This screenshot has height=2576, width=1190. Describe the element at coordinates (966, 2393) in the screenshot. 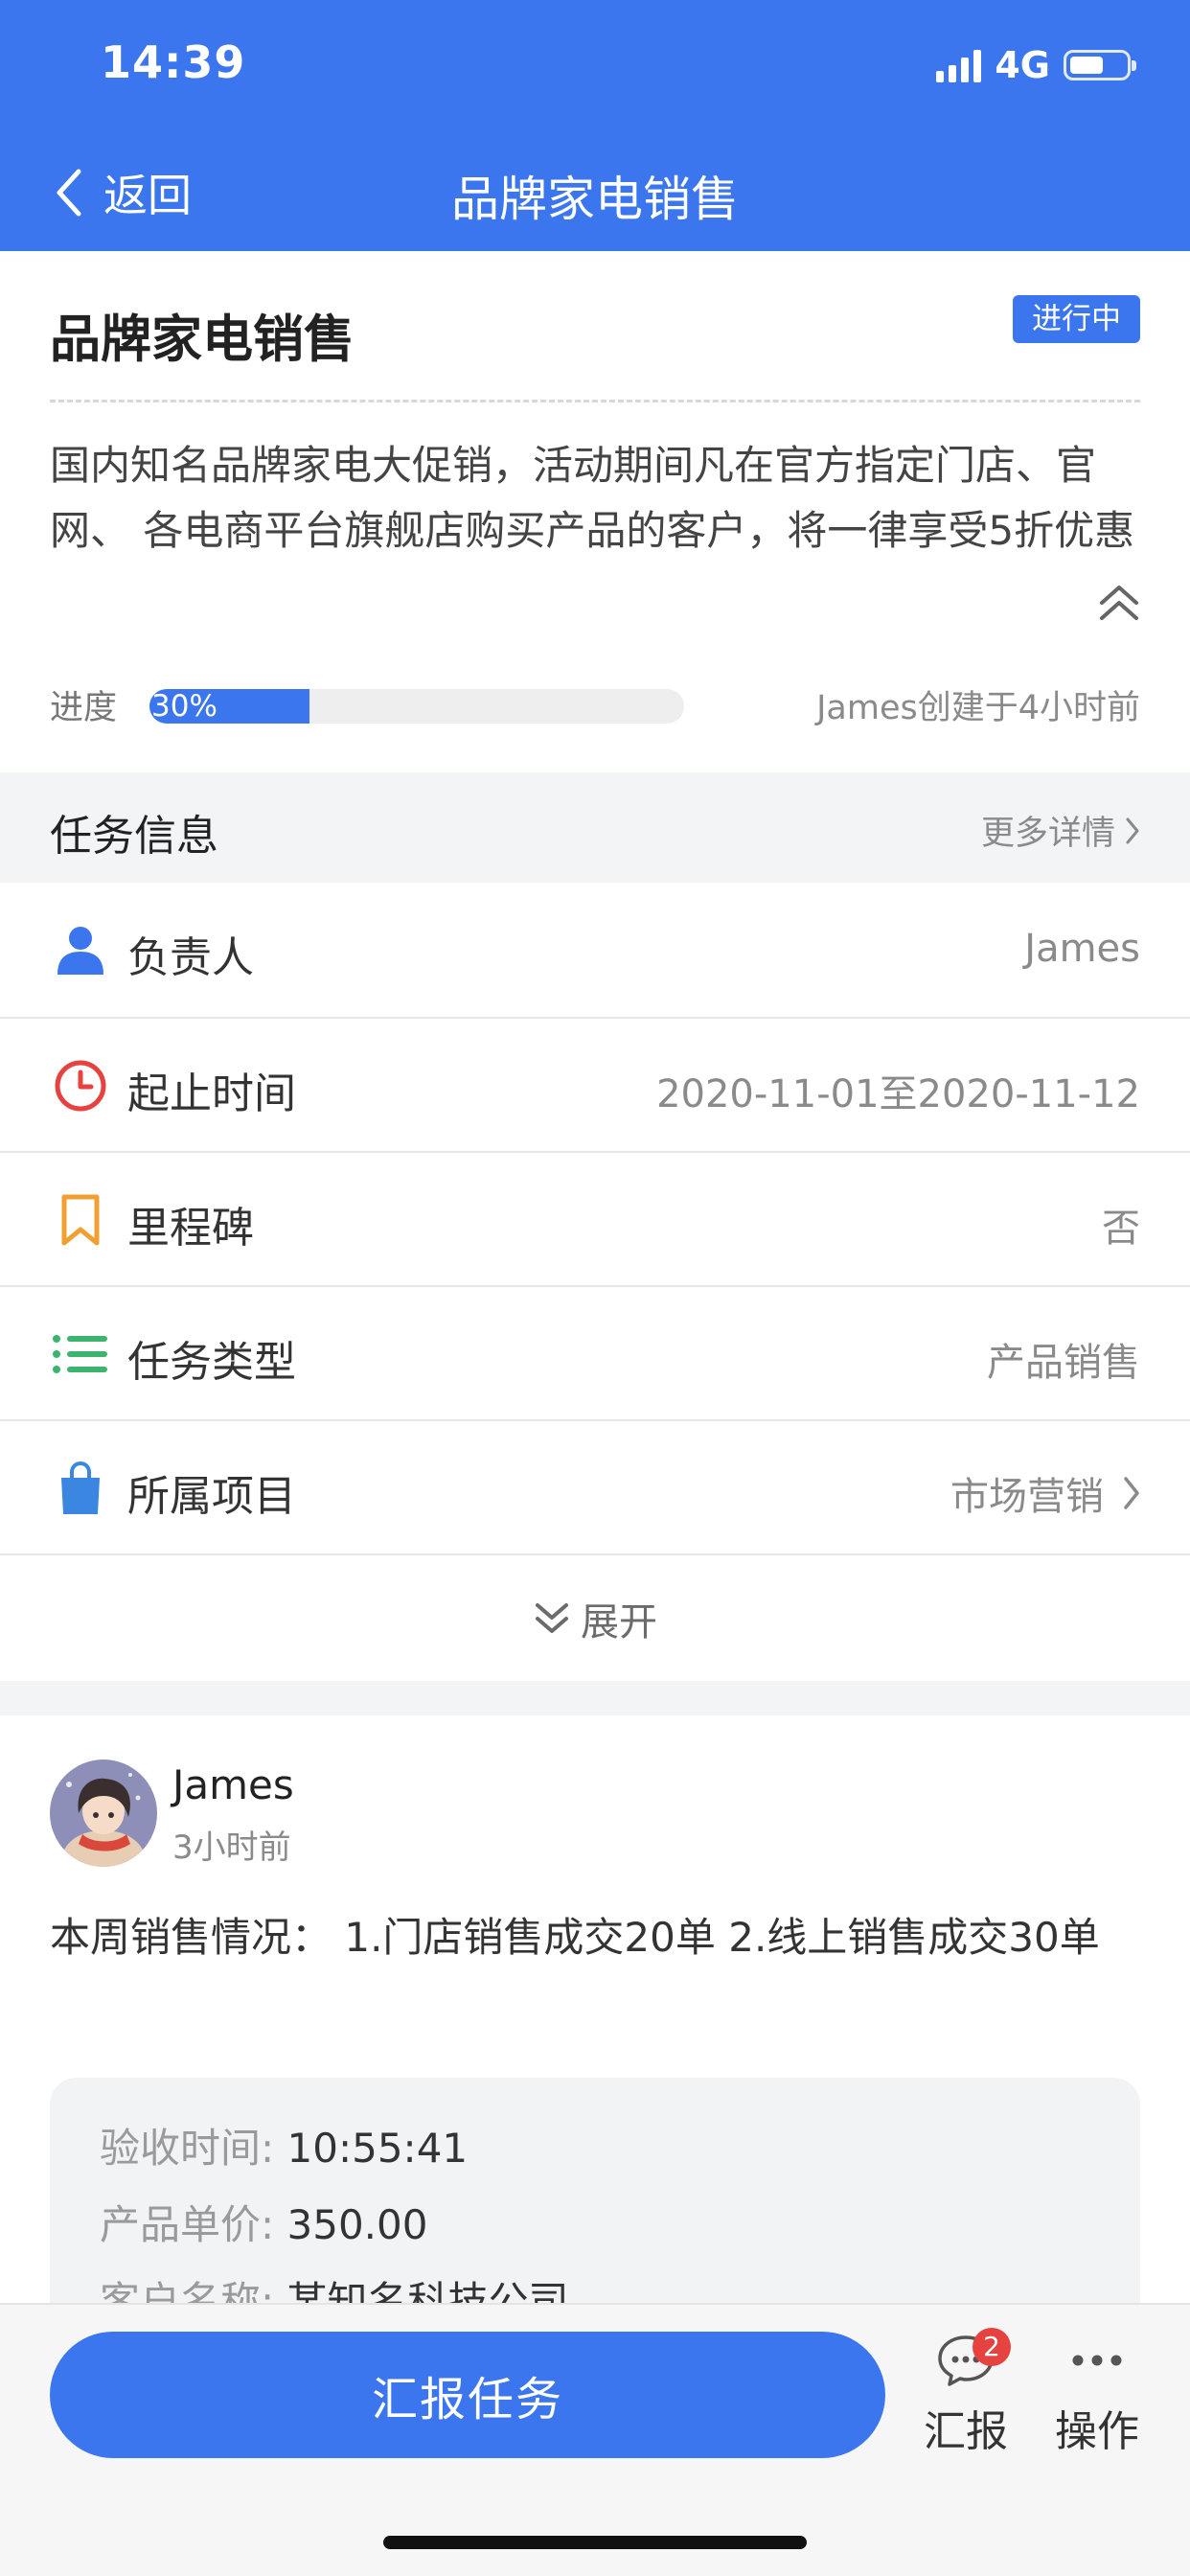

I see `report-tab: 2 汇报` at that location.